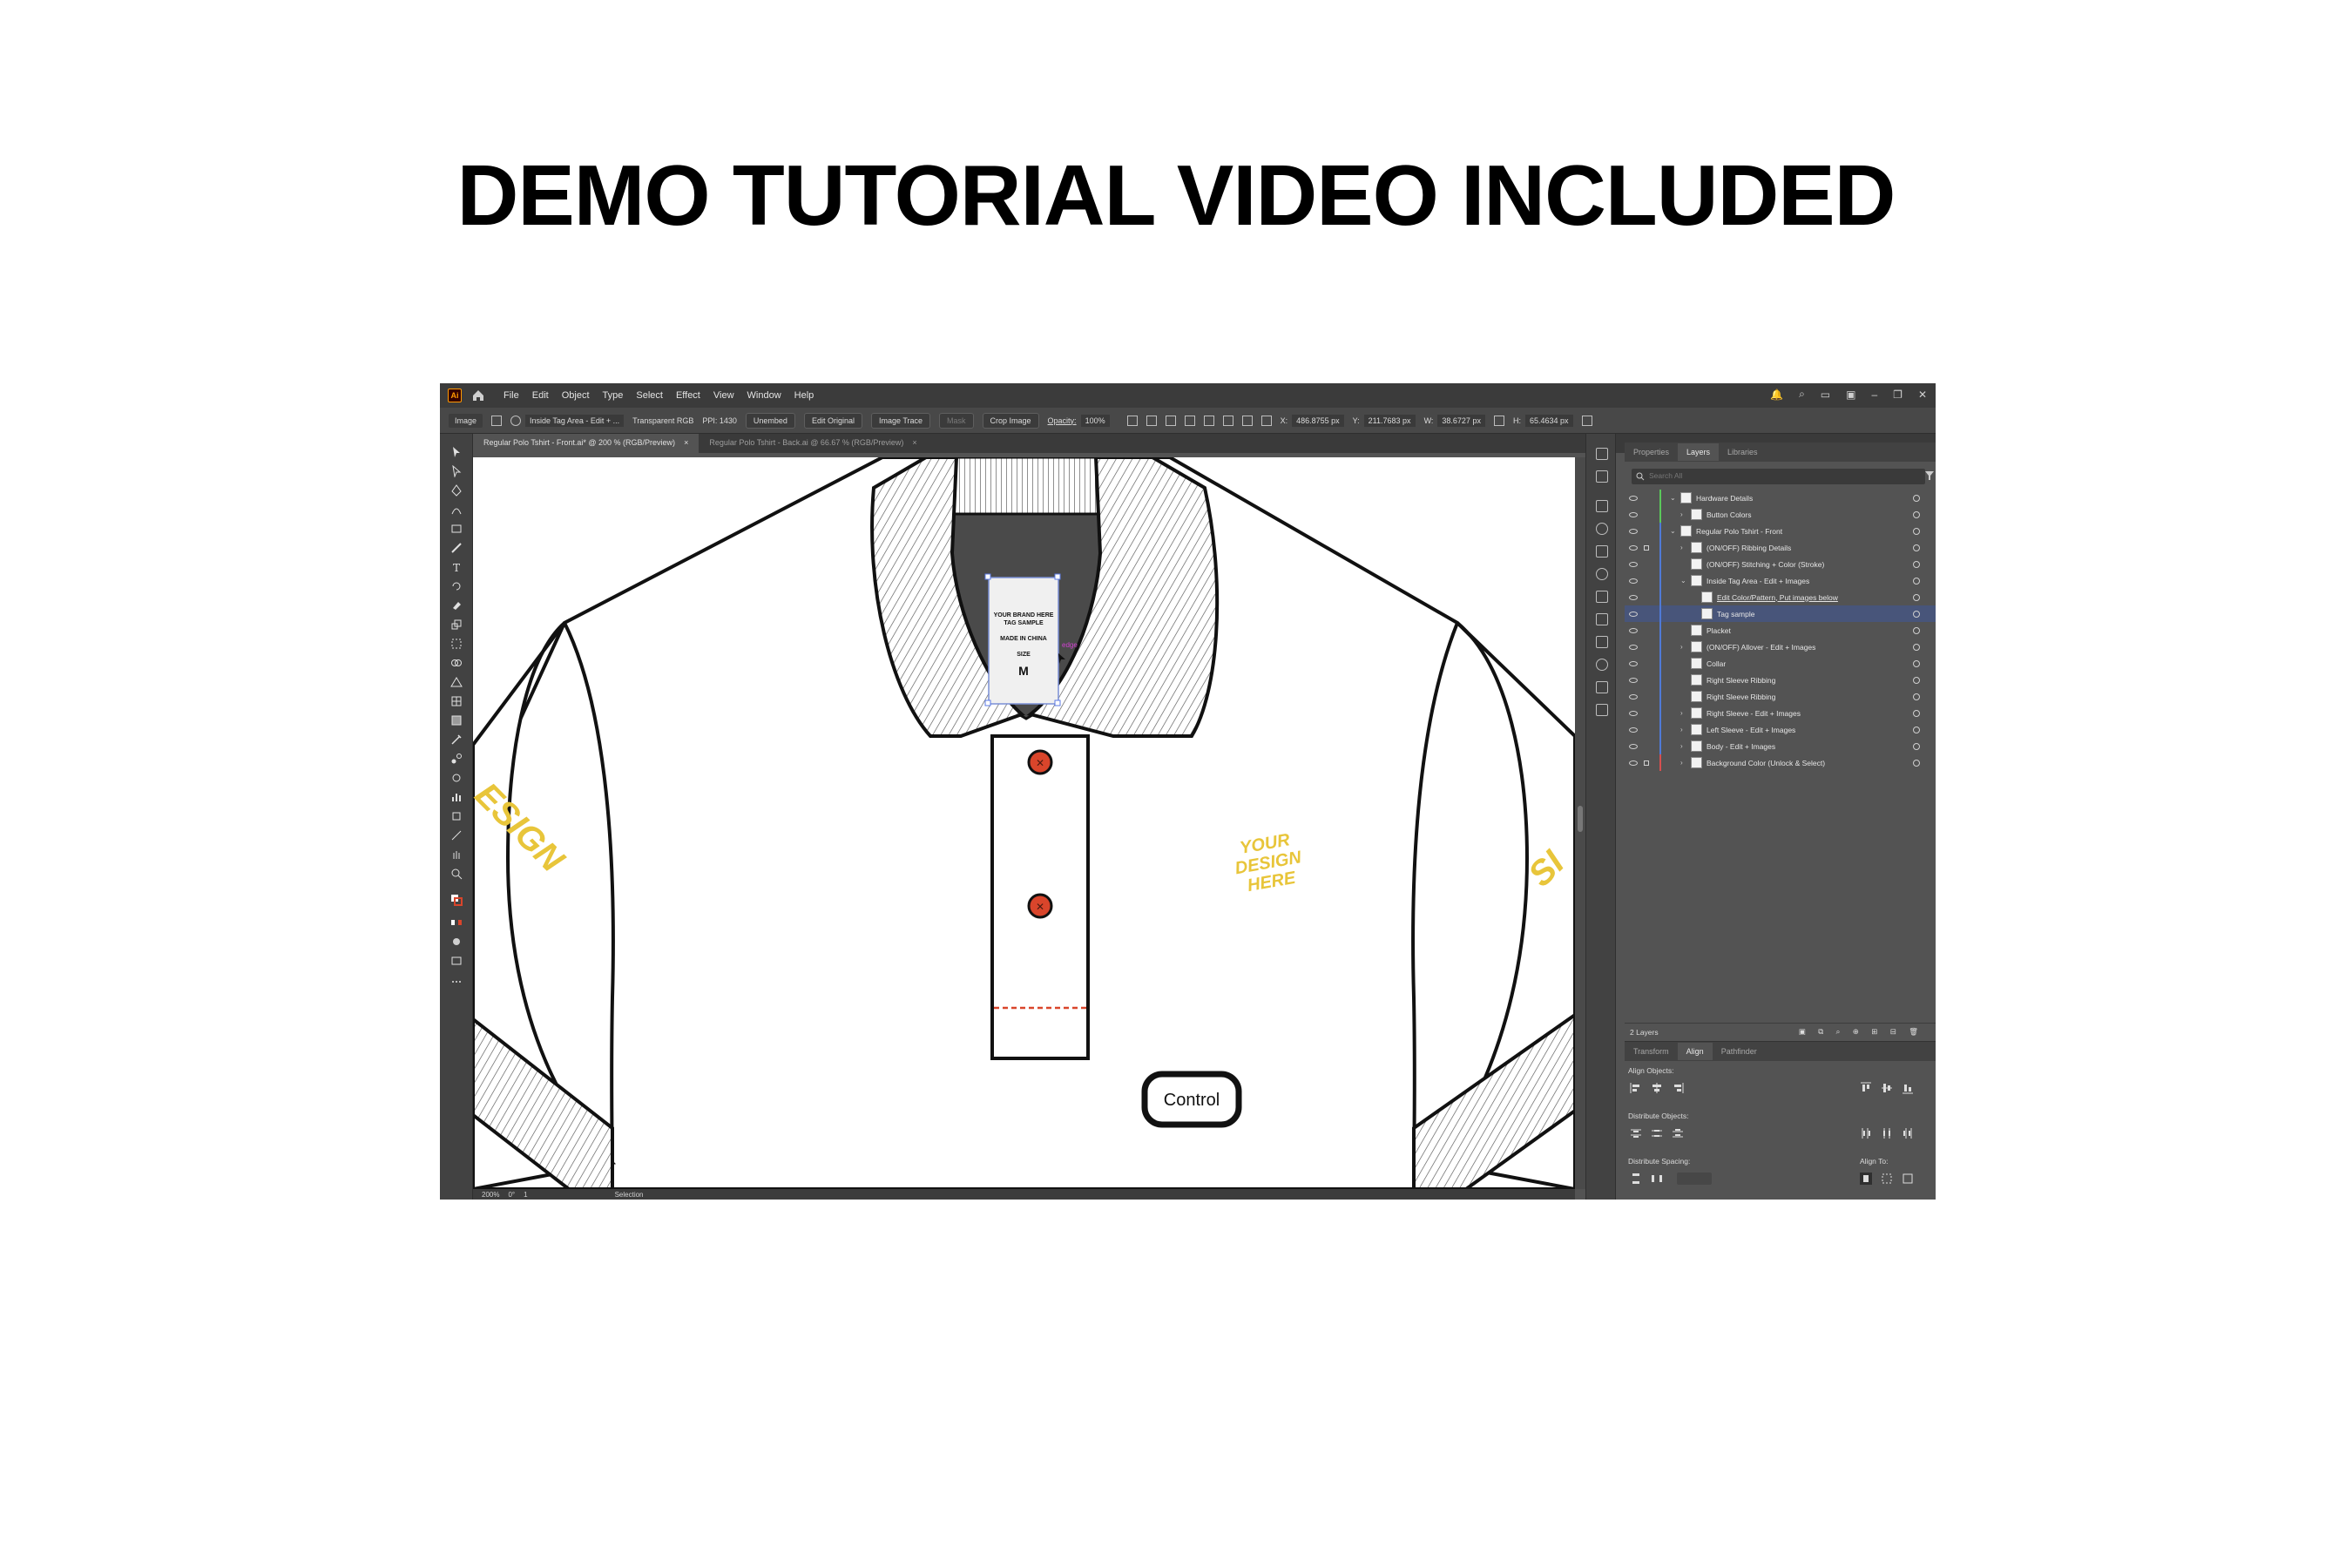 The width and height of the screenshot is (2352, 1568). What do you see at coordinates (1227, 420) in the screenshot?
I see `align-middle-icon` at bounding box center [1227, 420].